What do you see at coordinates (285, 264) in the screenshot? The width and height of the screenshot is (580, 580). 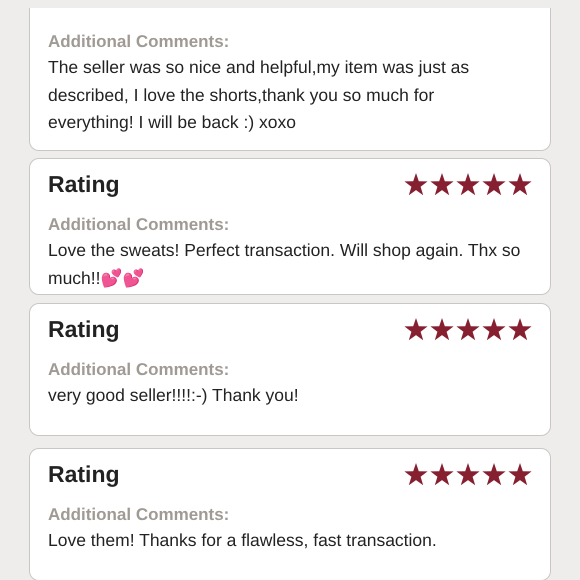 I see `comment-text: Love the sweats! Perfect transaction. Will shop again. Thx so much!!💕💕` at bounding box center [285, 264].